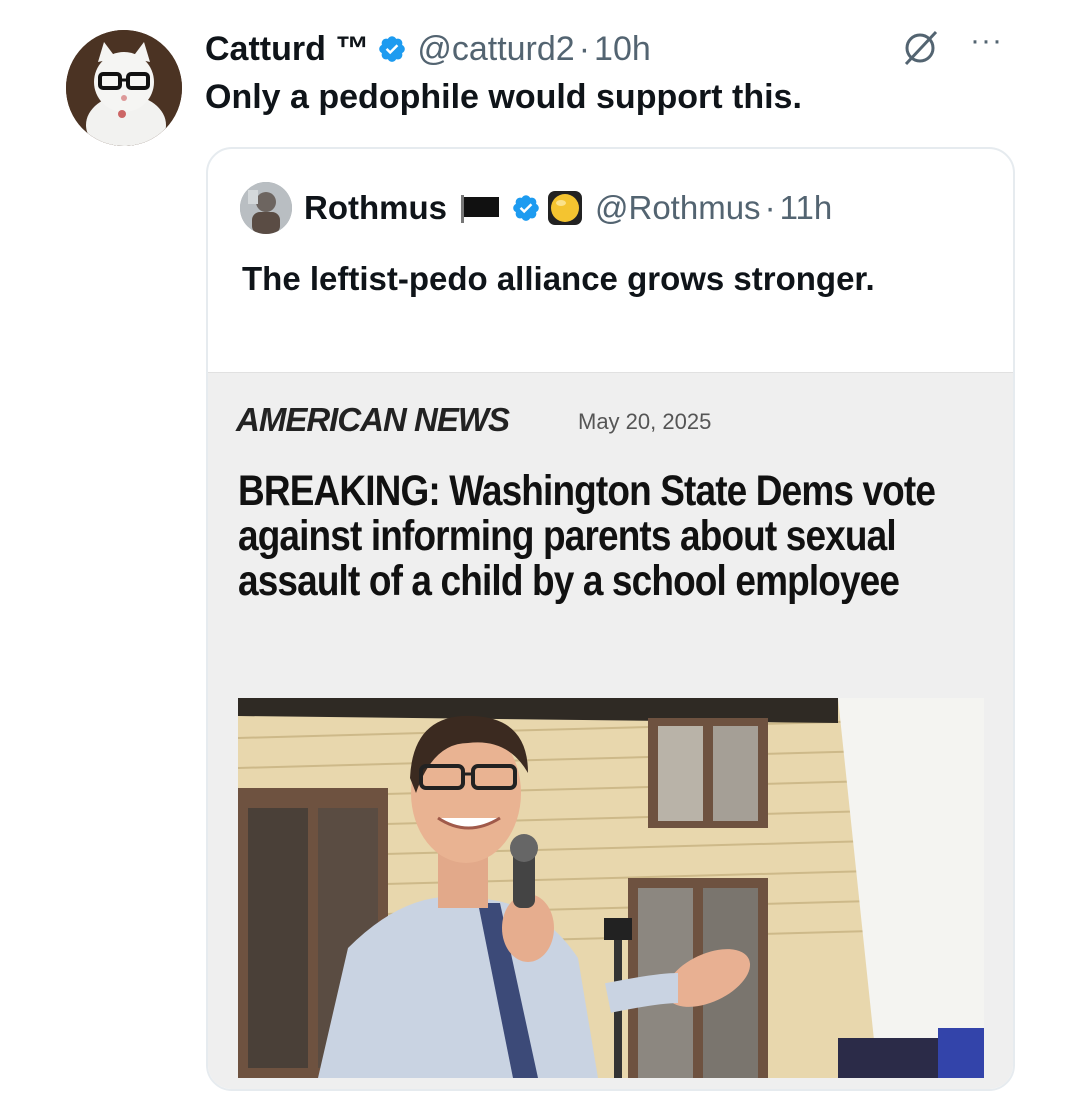 This screenshot has width=1080, height=1097. I want to click on grok-icon, so click(920, 48).